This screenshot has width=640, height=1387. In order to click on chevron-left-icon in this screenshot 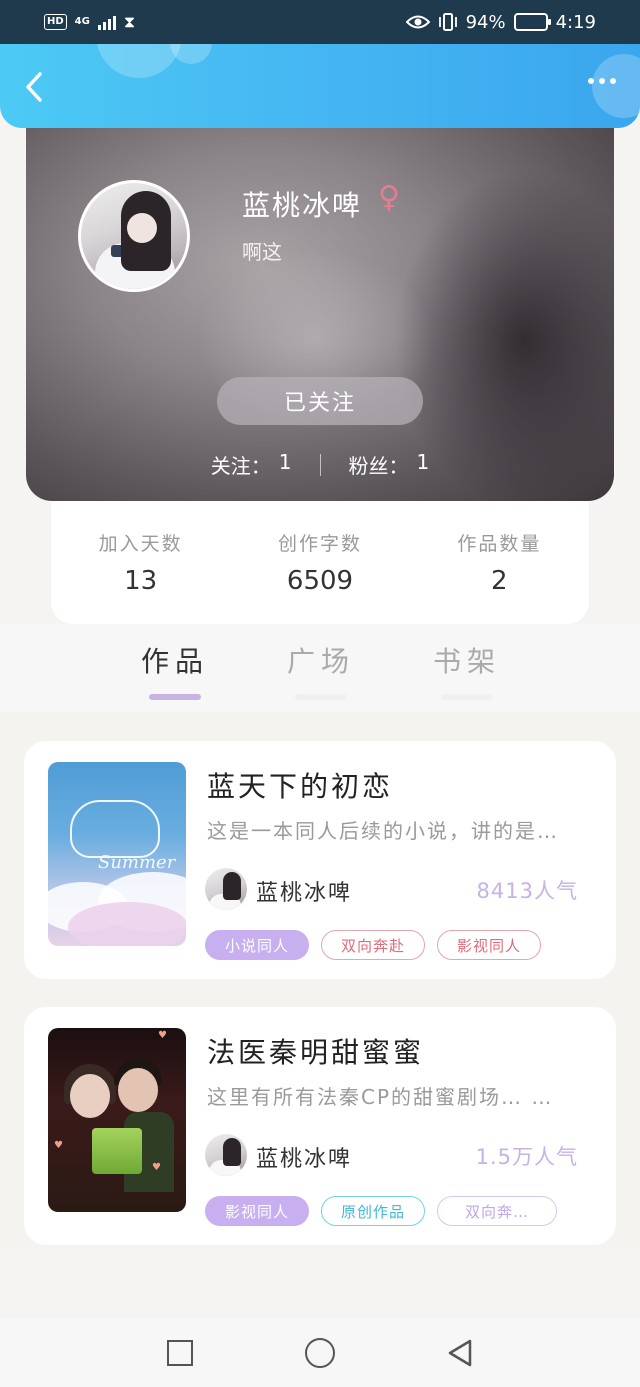, I will do `click(34, 87)`.